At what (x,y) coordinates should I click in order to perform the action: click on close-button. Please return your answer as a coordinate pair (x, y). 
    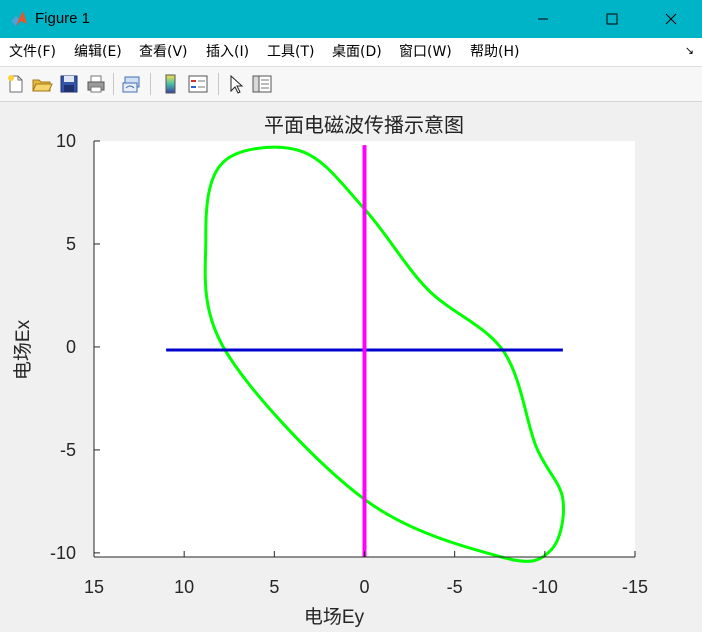
    Looking at the image, I should click on (671, 19).